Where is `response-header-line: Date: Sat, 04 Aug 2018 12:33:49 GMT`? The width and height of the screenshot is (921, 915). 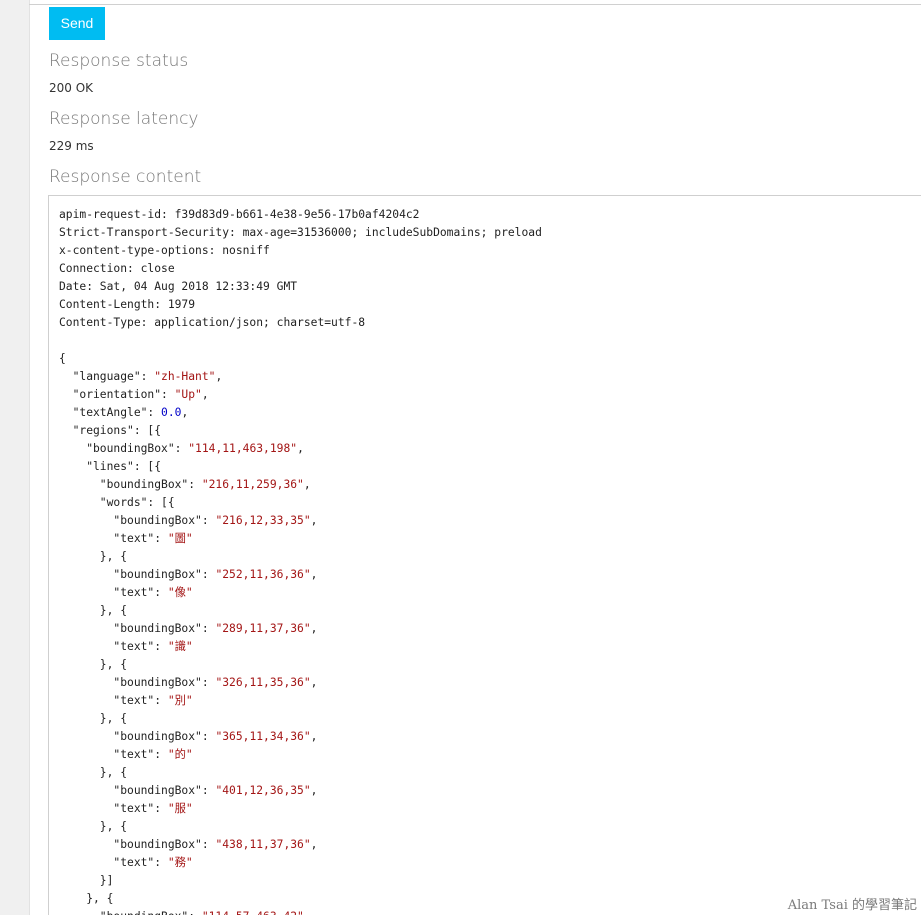
response-header-line: Date: Sat, 04 Aug 2018 12:33:49 GMT is located at coordinates (178, 286).